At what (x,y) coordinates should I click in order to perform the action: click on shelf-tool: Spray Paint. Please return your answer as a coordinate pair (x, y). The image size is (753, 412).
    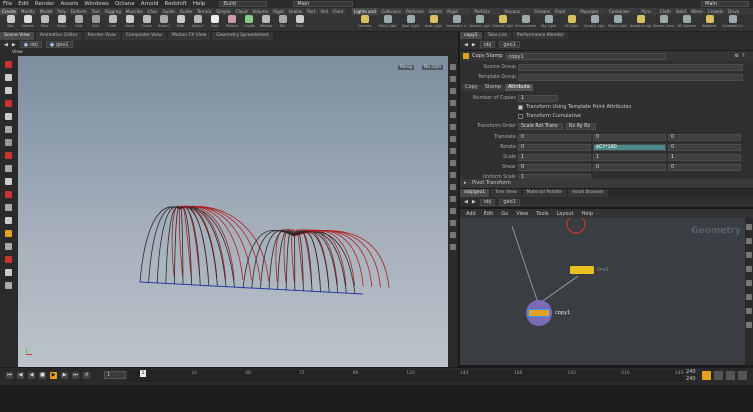
    Looking at the image, I should click on (197, 21).